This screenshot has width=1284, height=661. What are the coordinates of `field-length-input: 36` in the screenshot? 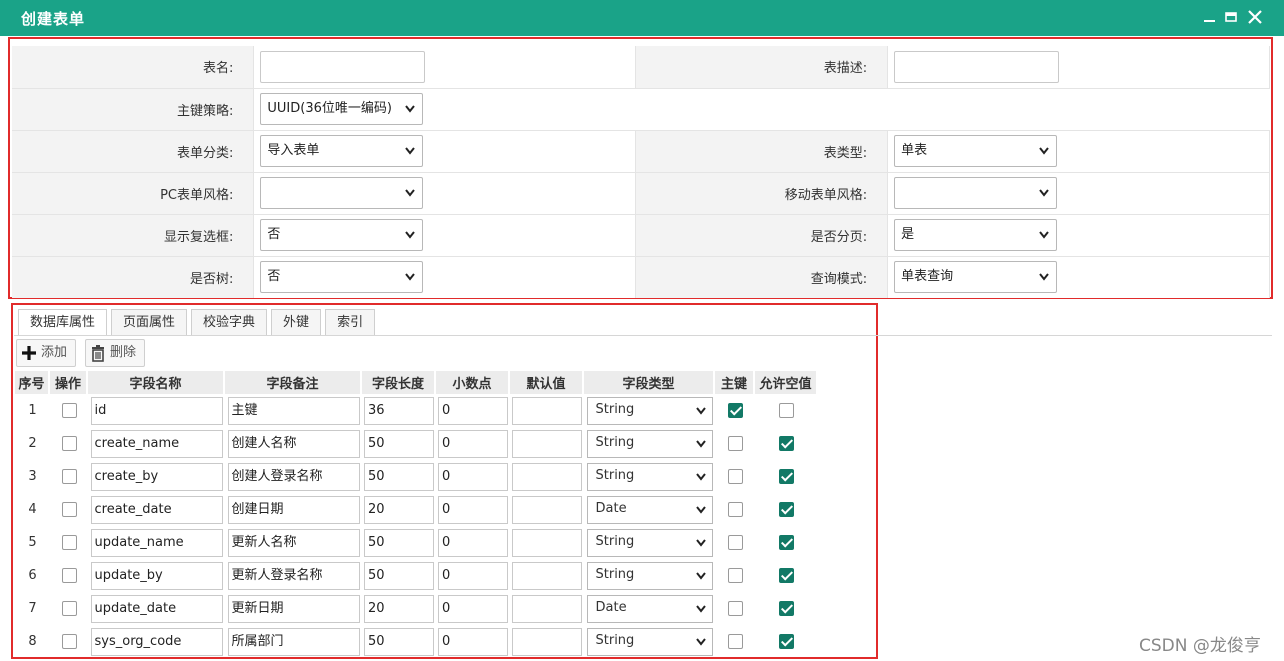 It's located at (399, 410).